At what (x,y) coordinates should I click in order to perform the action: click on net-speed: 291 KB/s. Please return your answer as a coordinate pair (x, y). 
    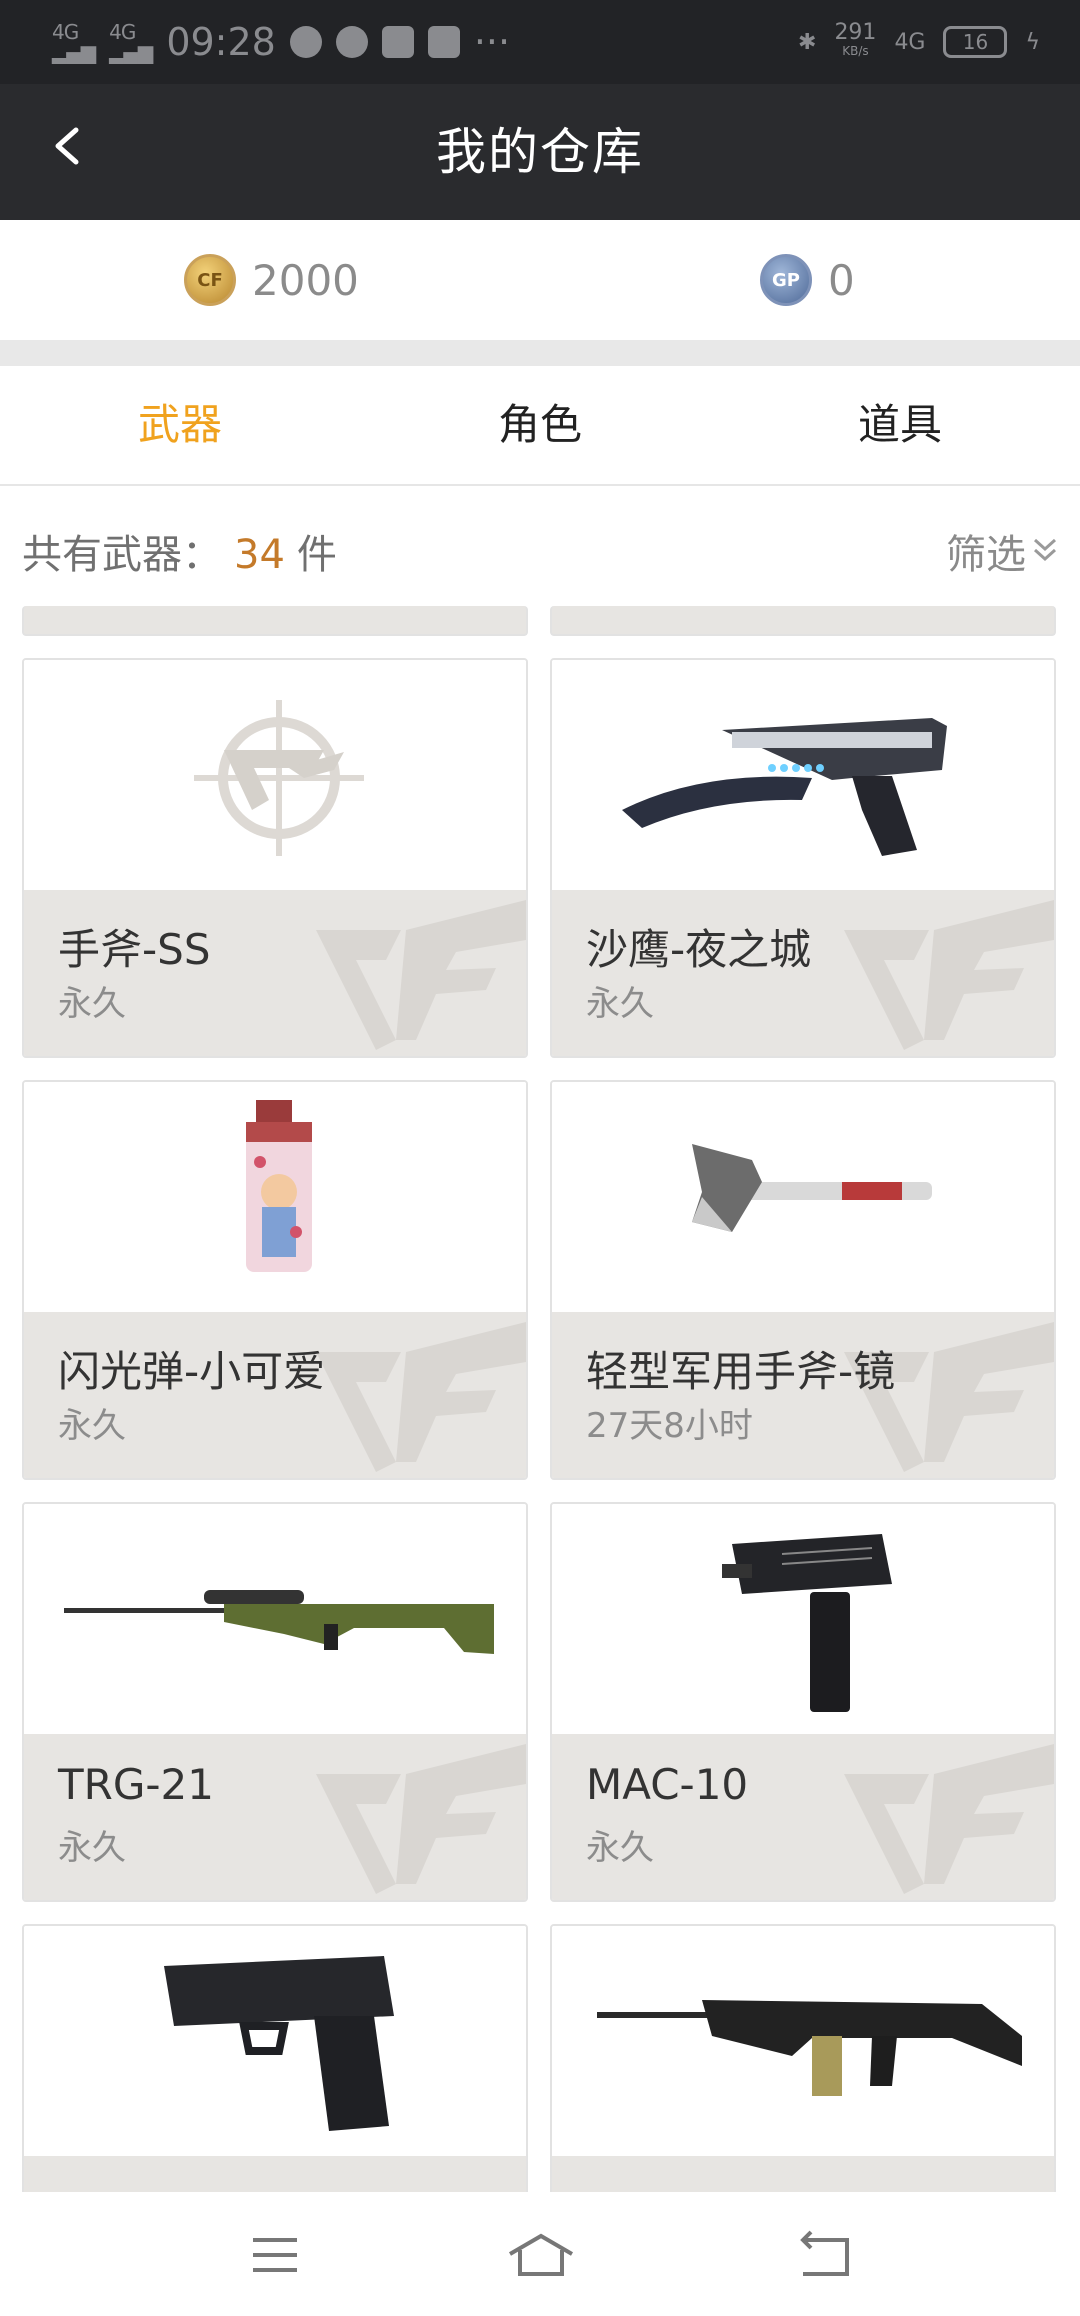
    Looking at the image, I should click on (855, 40).